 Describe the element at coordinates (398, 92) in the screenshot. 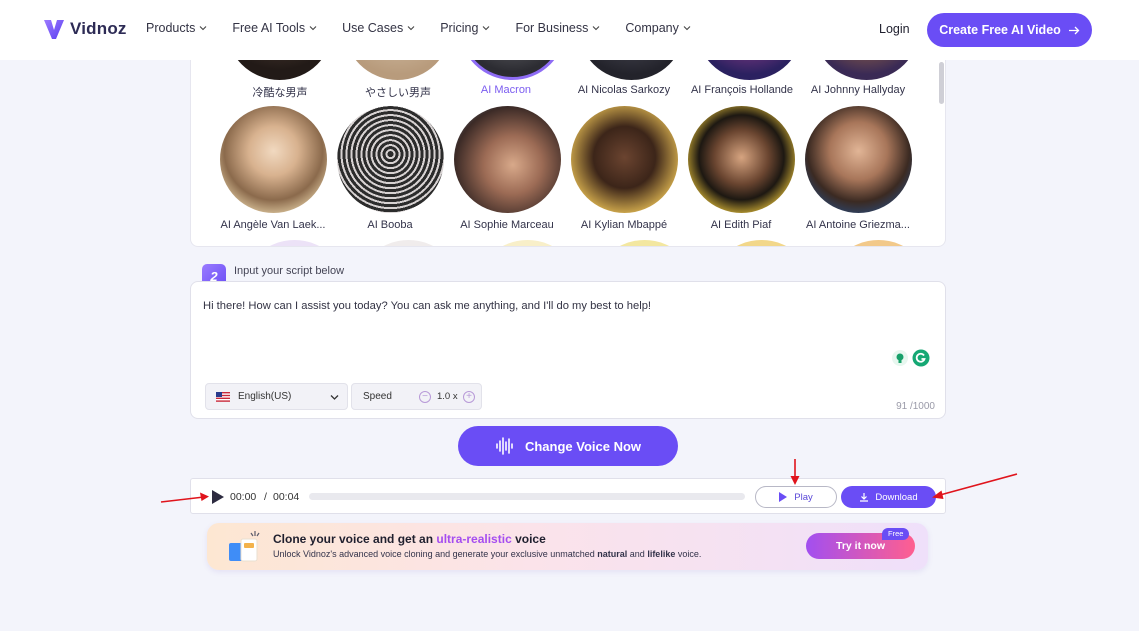

I see `avatar-name: やさしい男声` at that location.